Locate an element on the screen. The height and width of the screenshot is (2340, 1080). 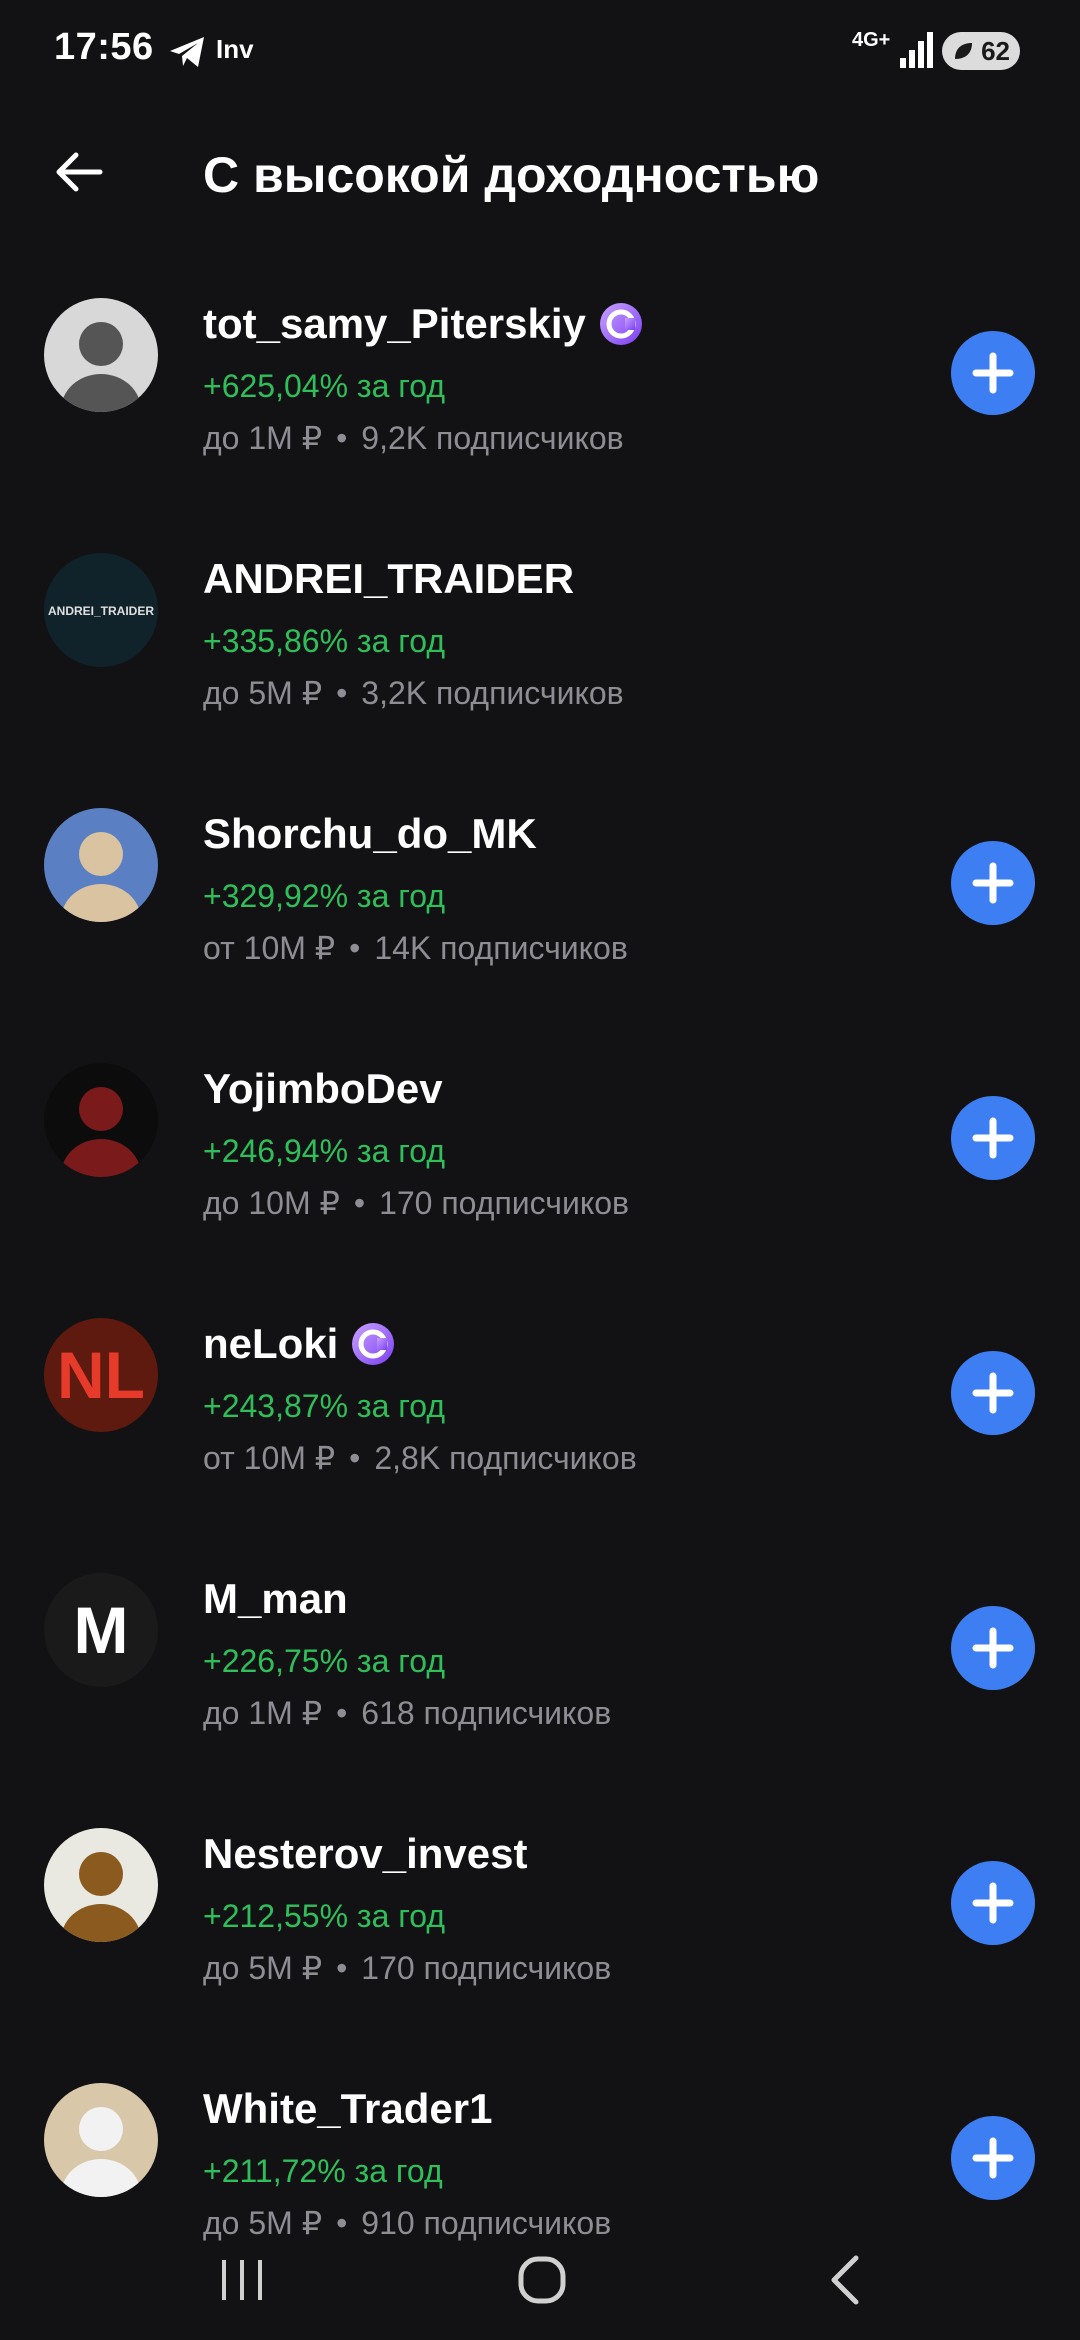
author-meta: до 1М ₽ • 618 подписчиков is located at coordinates (407, 1713).